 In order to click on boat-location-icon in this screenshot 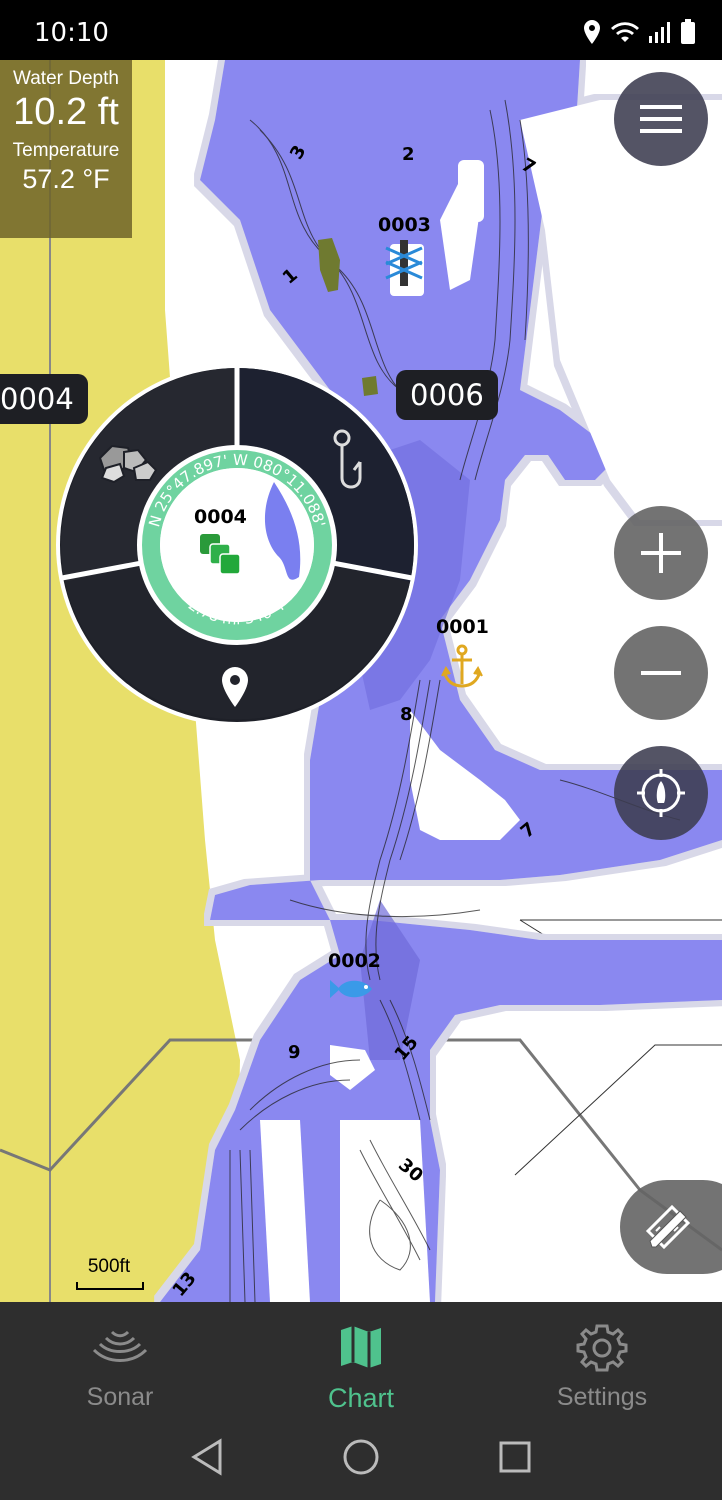, I will do `click(661, 793)`.